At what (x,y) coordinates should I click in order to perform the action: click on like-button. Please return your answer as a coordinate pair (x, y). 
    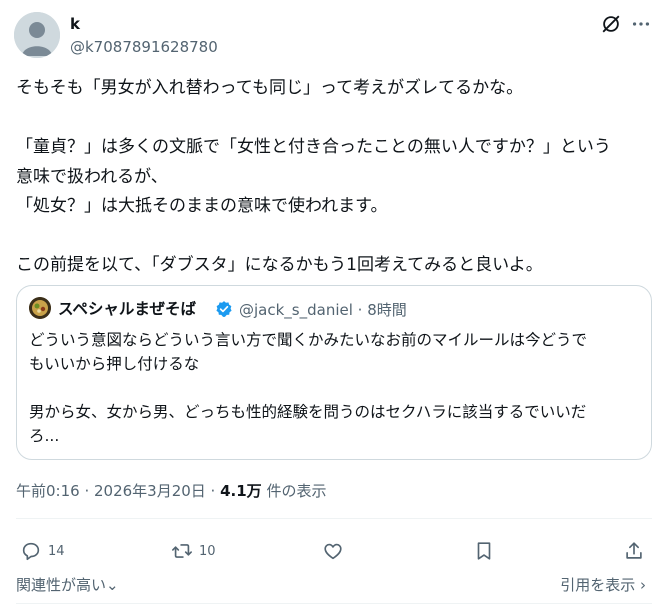
    Looking at the image, I should click on (333, 551).